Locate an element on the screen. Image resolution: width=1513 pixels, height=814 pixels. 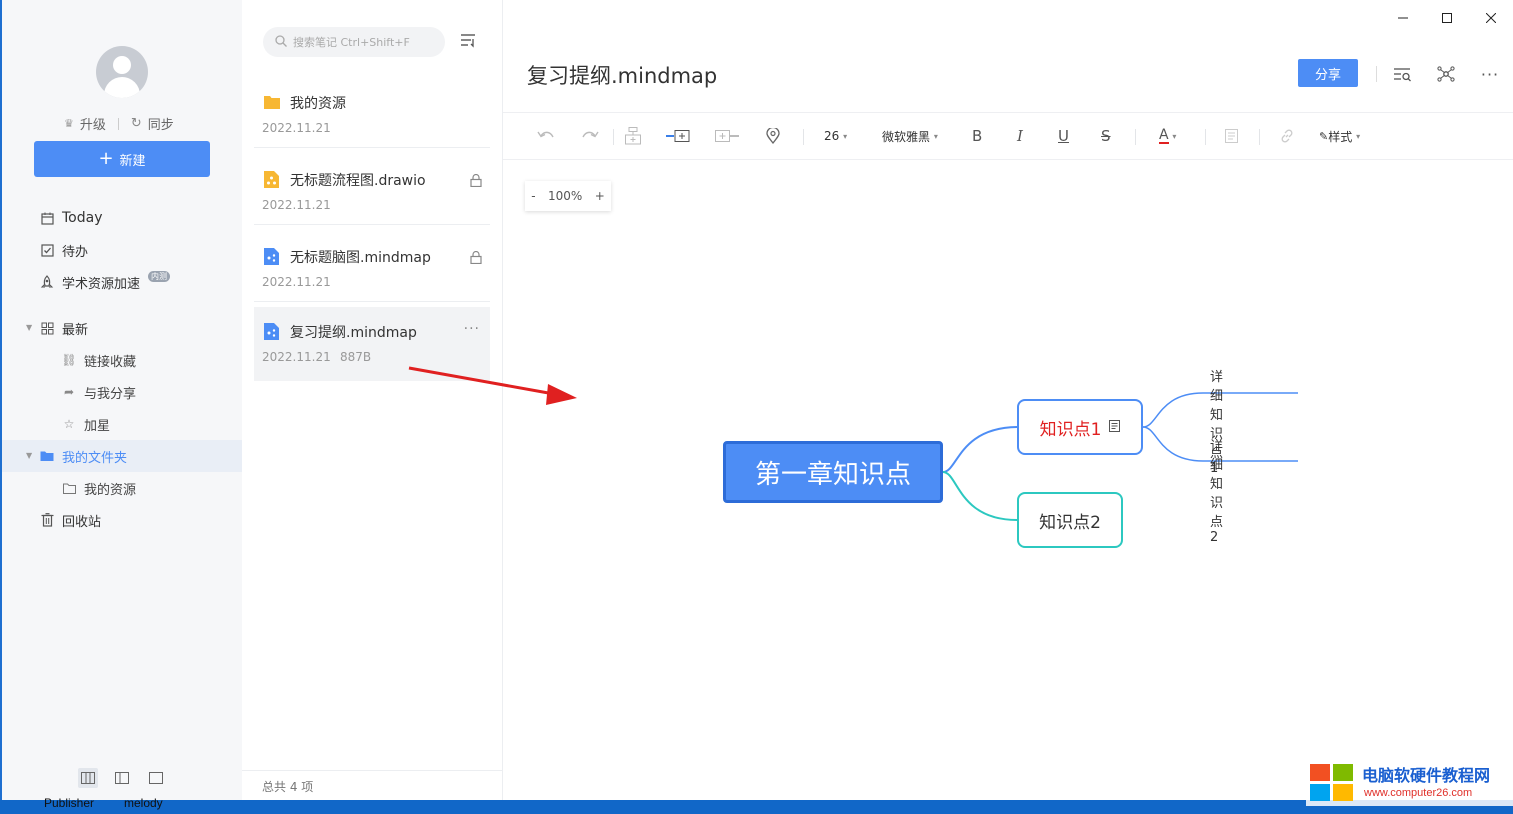
font-family-select: 微软雅黑 ▾ is located at coordinates (910, 136).